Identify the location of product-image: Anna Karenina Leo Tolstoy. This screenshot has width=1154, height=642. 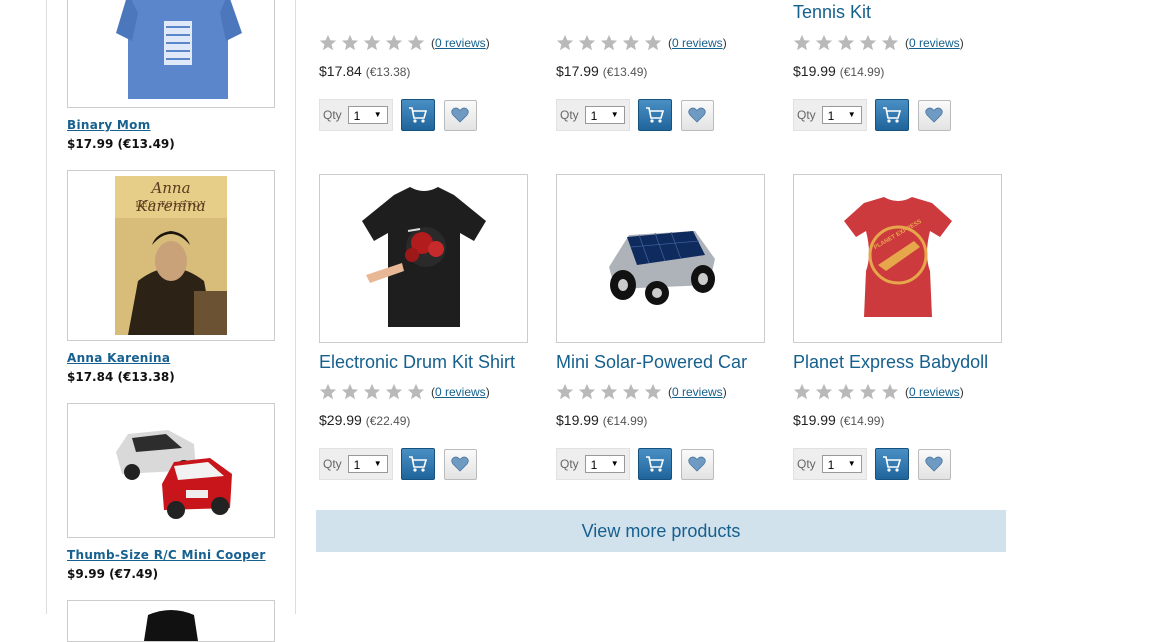
(171, 255).